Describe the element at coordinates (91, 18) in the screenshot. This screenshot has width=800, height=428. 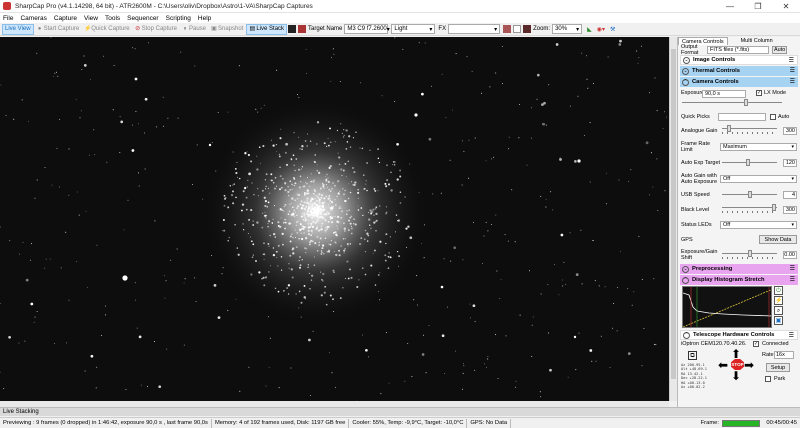
I see `menu-view: View` at that location.